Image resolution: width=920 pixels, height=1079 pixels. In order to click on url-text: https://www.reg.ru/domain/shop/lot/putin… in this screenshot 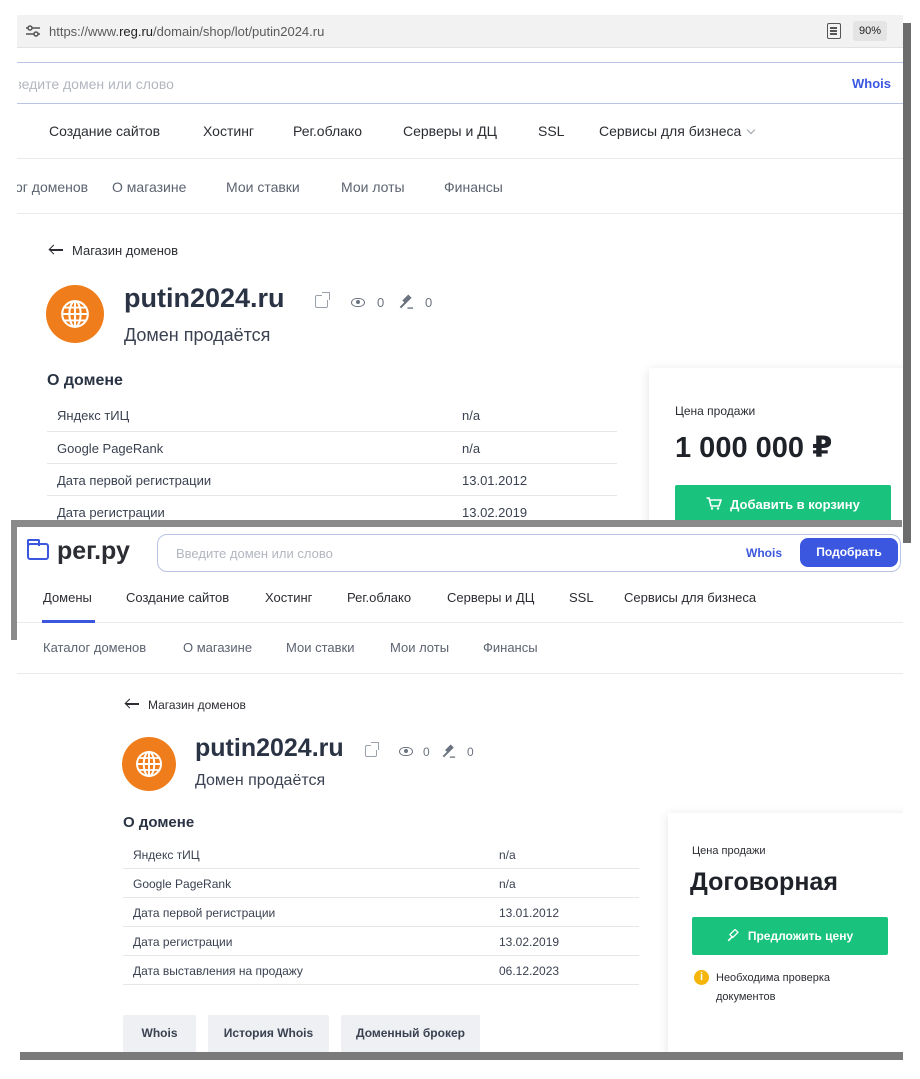, I will do `click(186, 31)`.